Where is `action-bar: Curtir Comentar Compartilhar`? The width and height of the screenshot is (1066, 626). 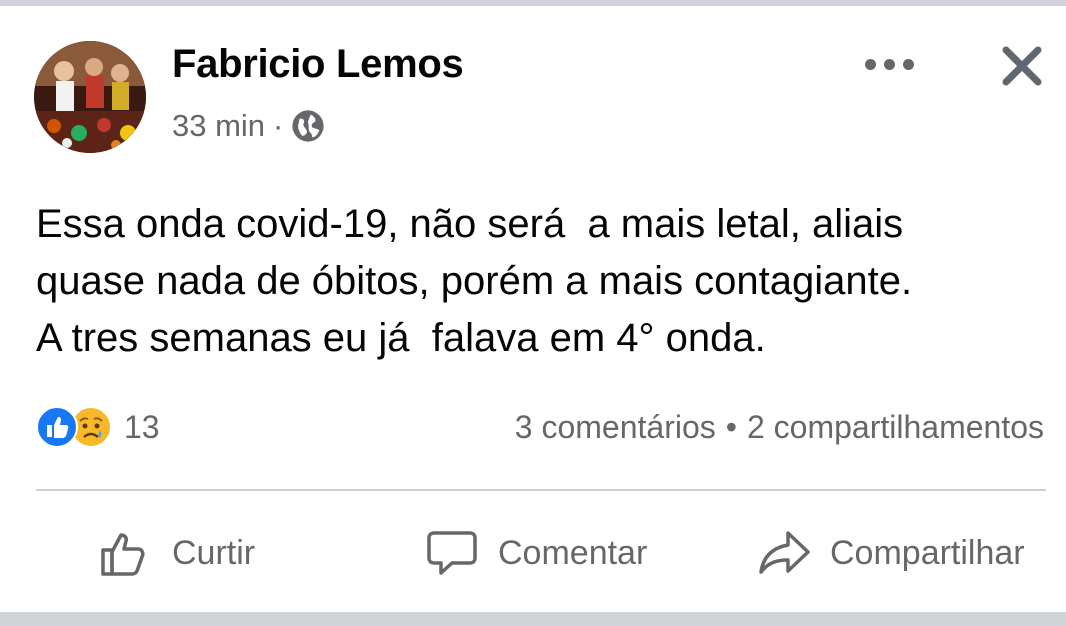 action-bar: Curtir Comentar Compartilhar is located at coordinates (533, 553).